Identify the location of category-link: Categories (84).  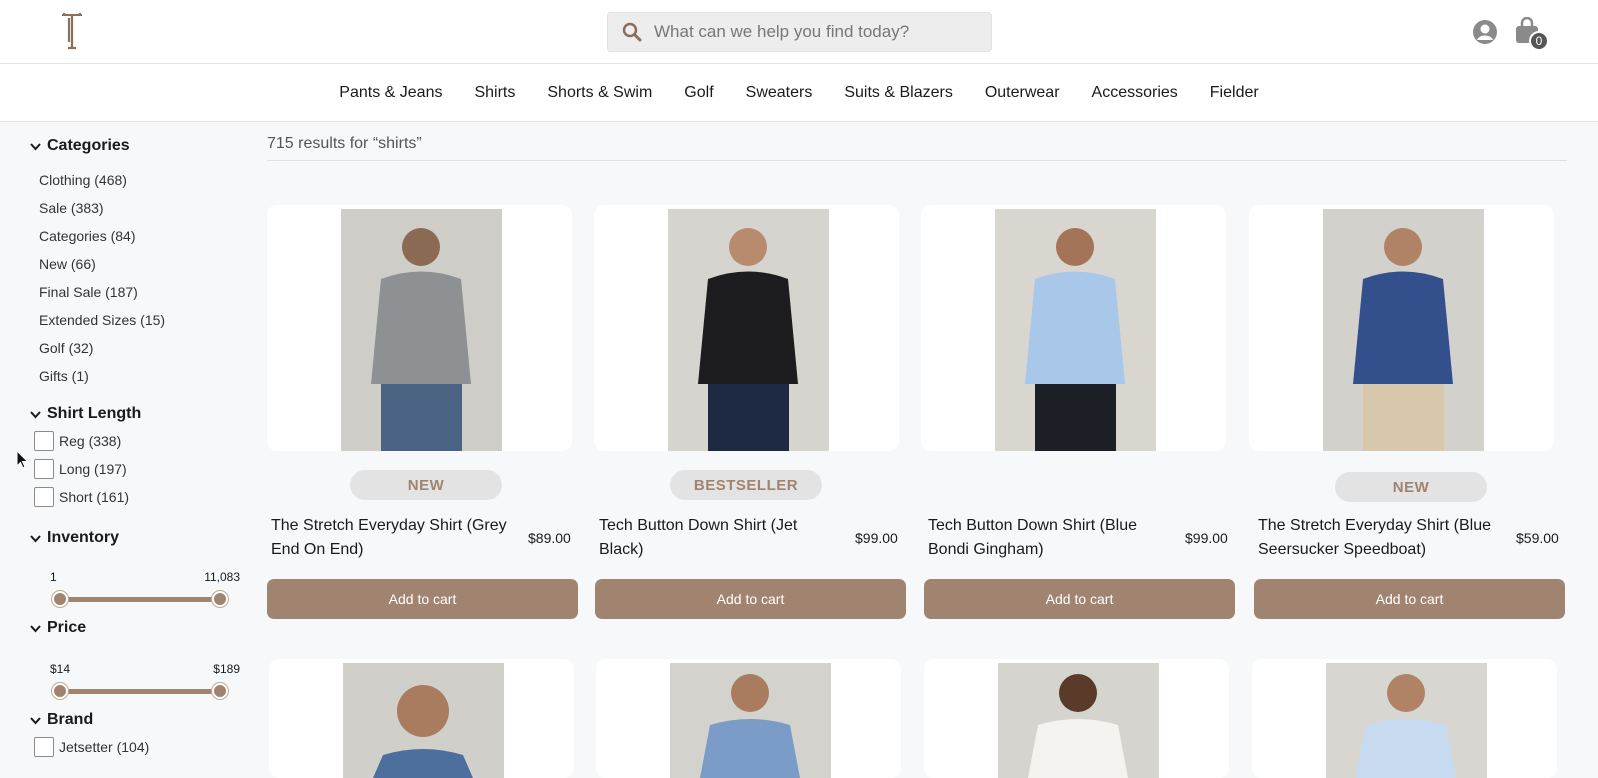
(87, 236).